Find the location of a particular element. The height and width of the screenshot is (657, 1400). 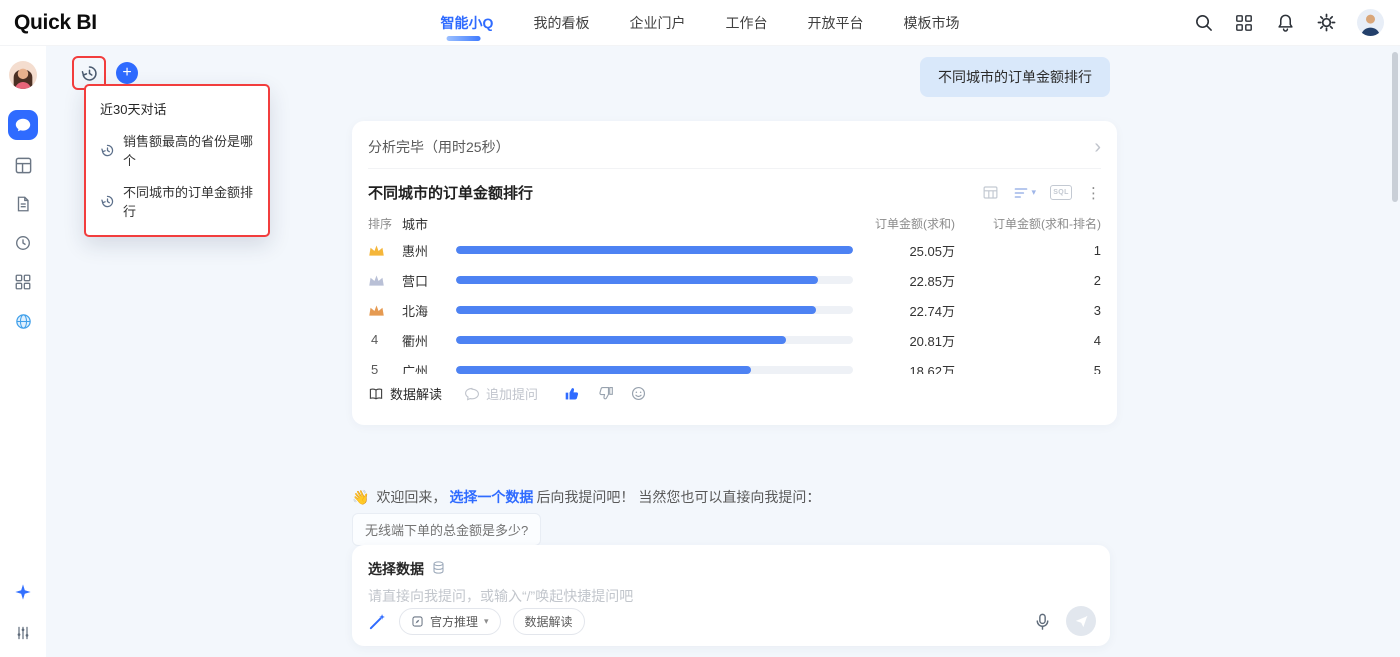

sidebar-item-report is located at coordinates (23, 204).